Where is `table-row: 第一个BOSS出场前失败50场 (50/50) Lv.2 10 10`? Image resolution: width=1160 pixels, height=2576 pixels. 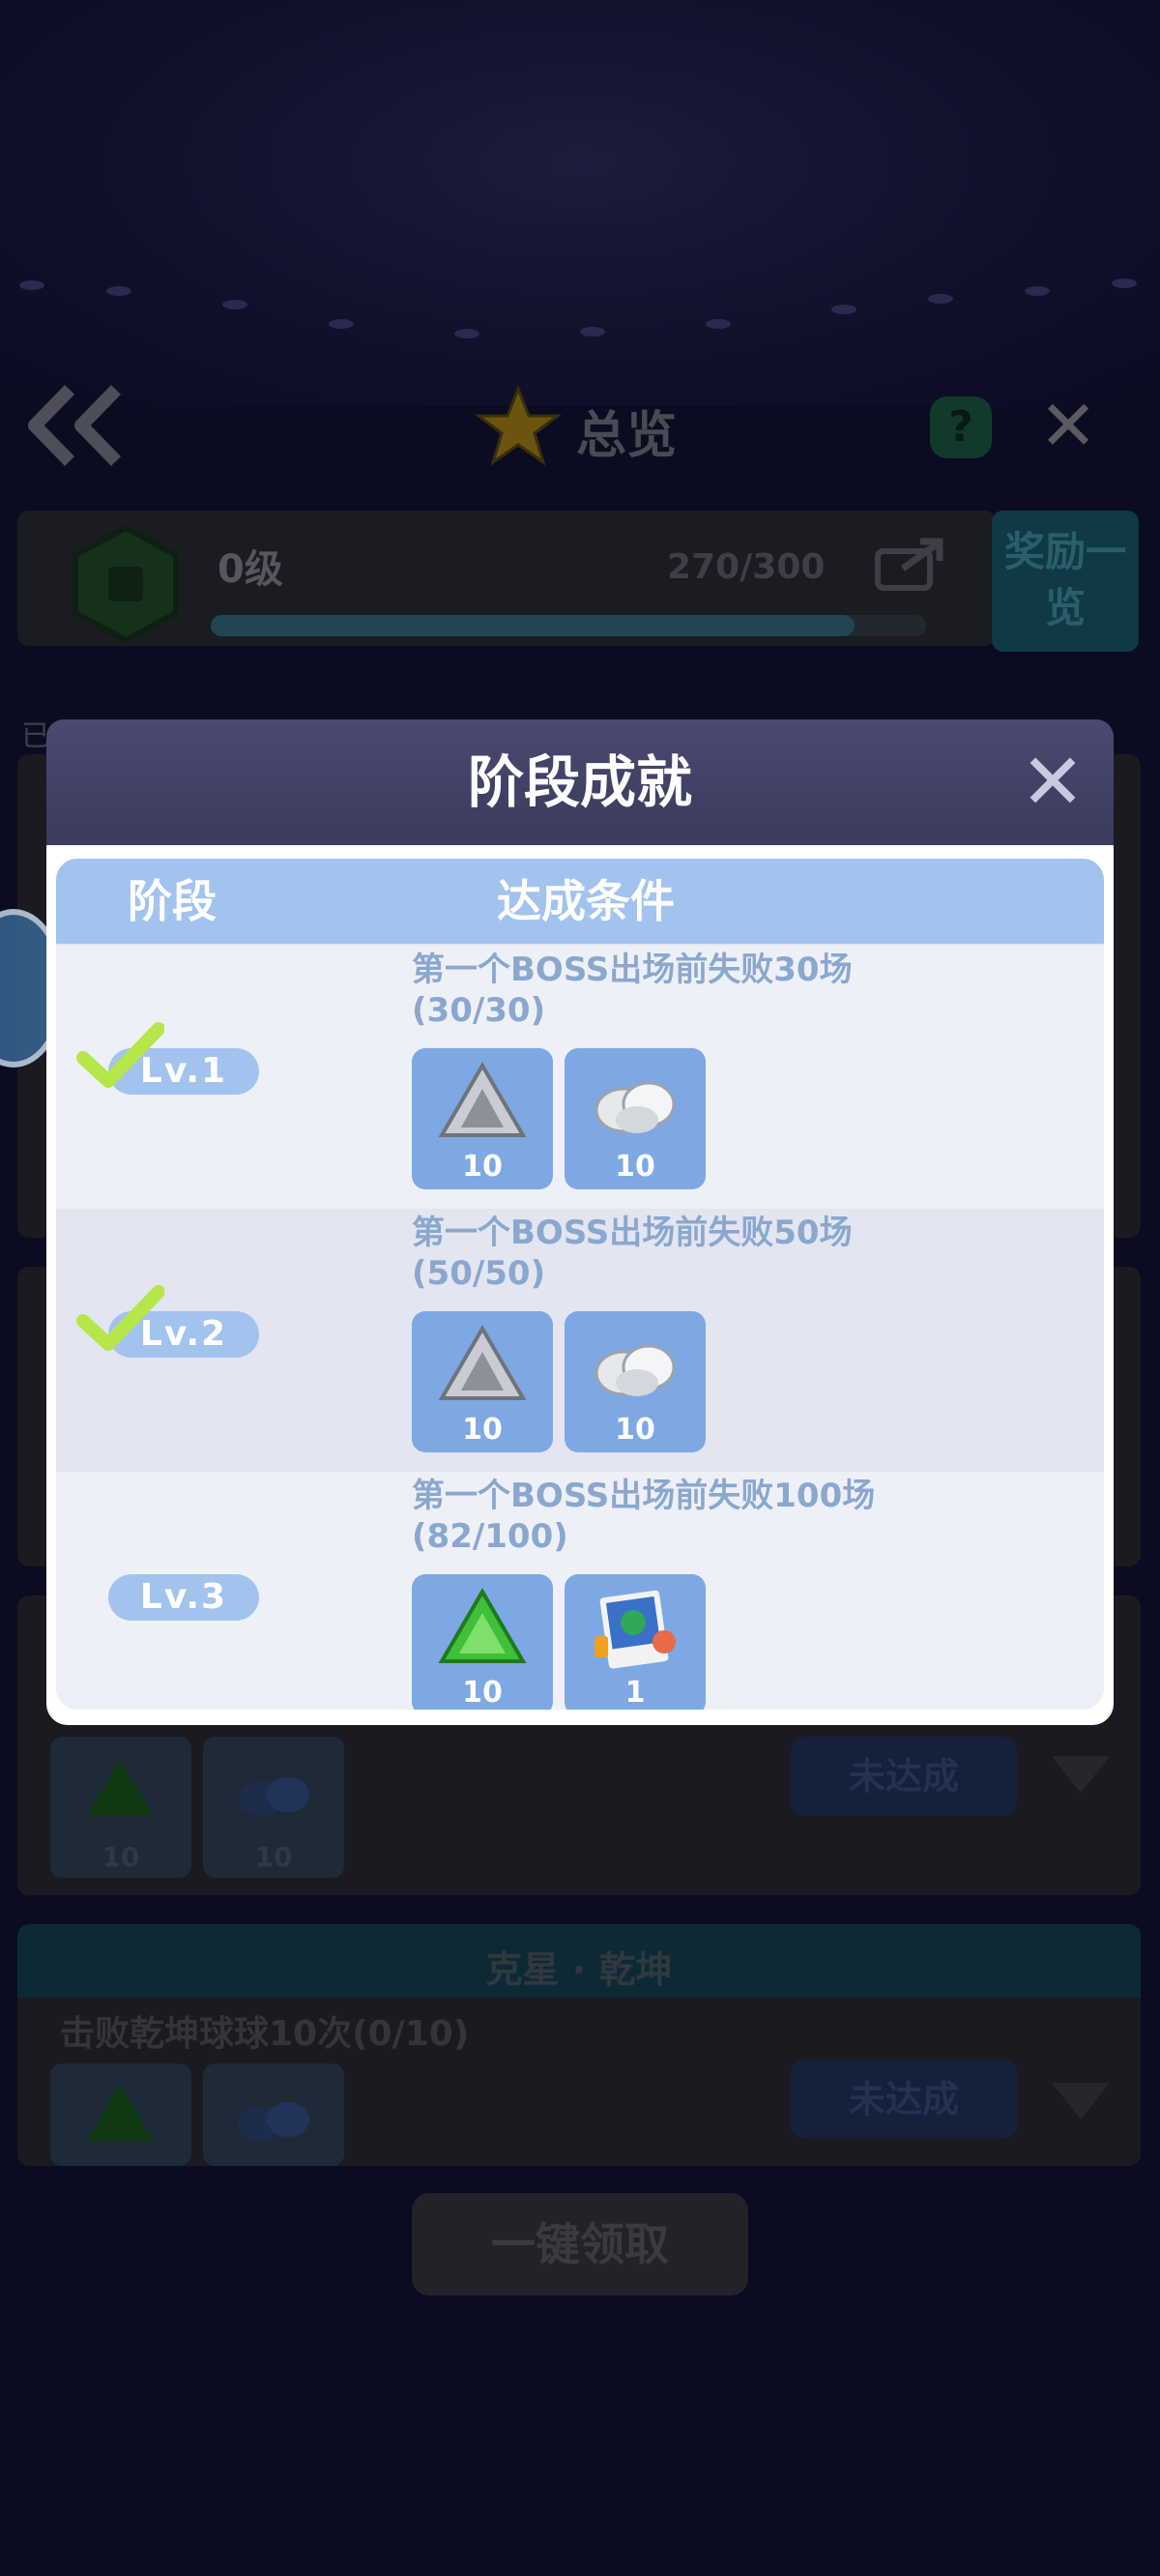 table-row: 第一个BOSS出场前失败50场 (50/50) Lv.2 10 10 is located at coordinates (580, 1340).